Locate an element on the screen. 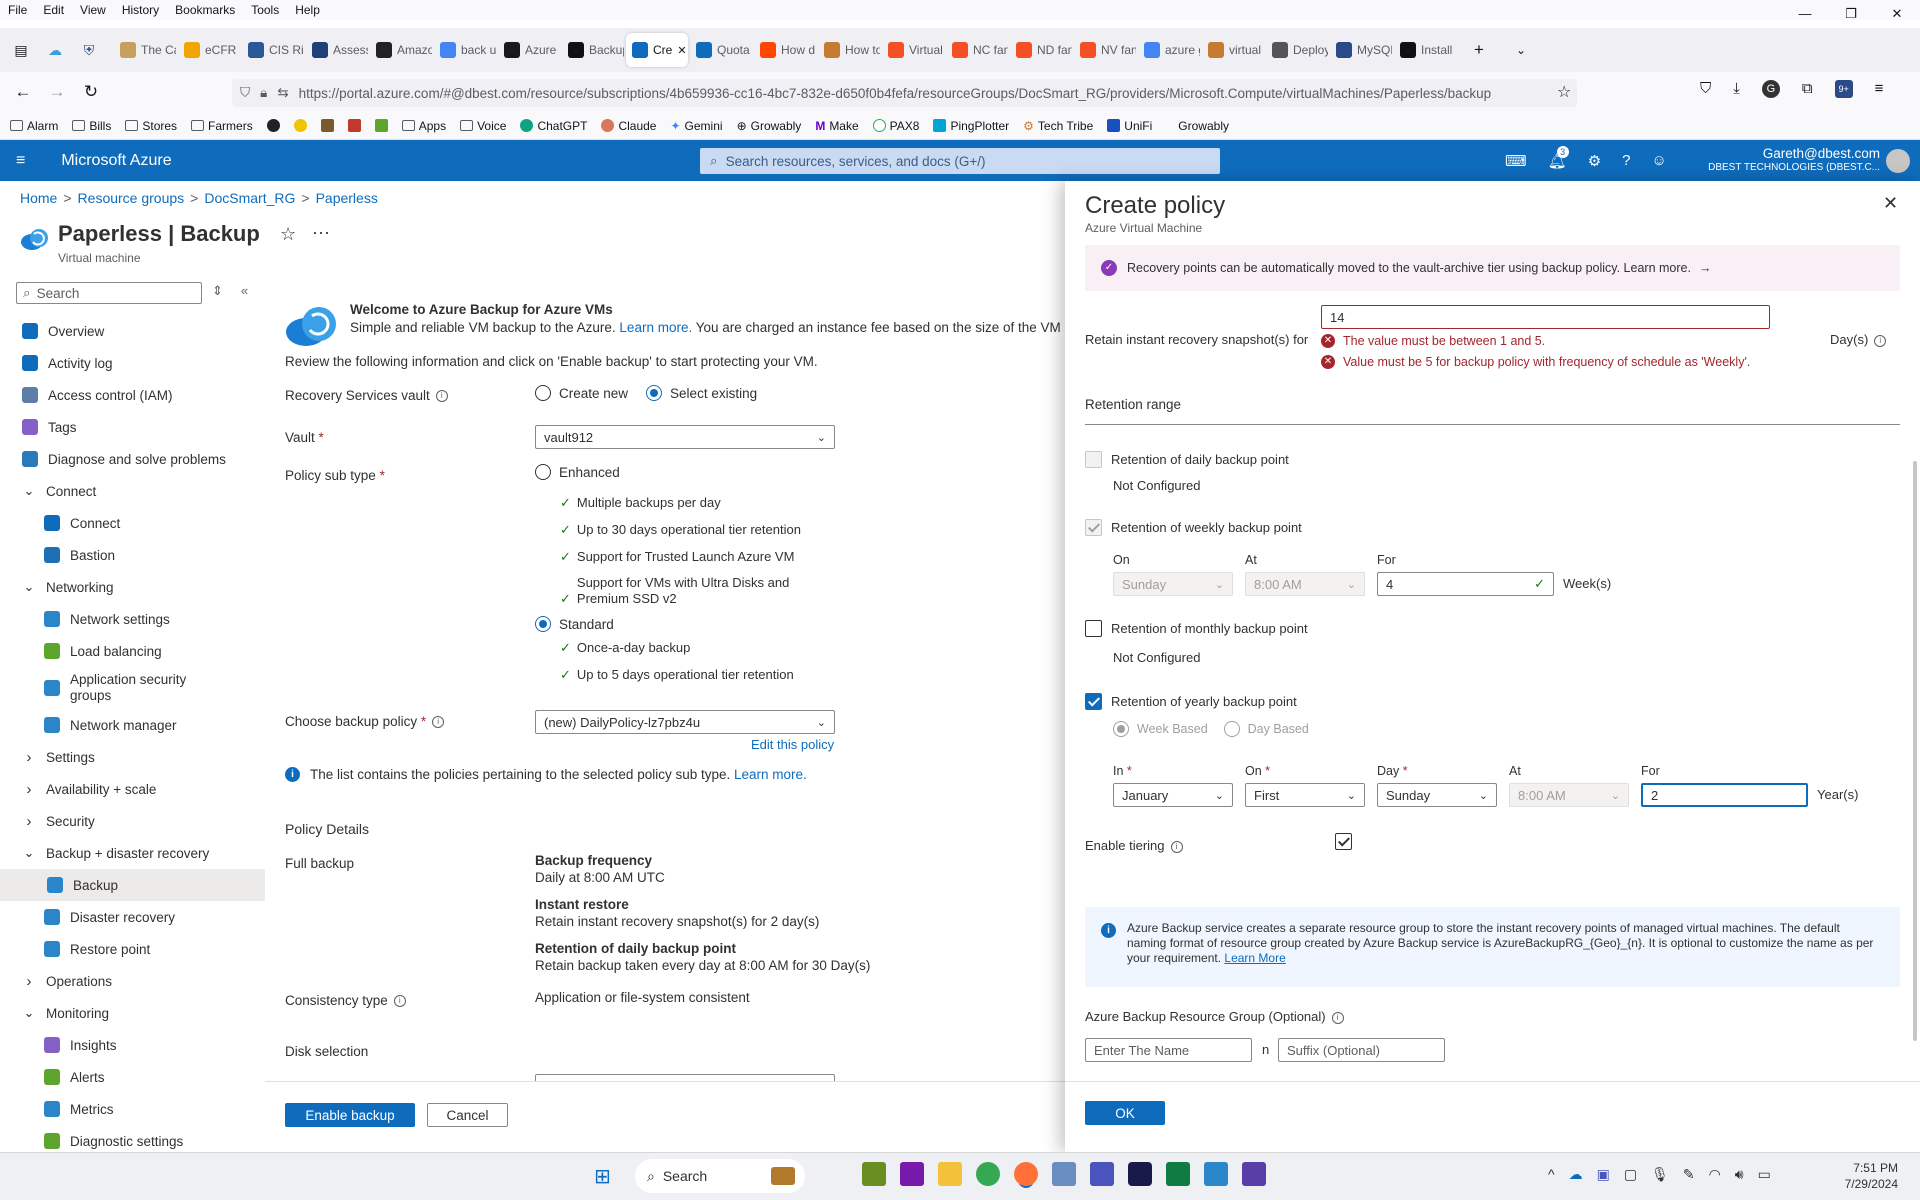  select-existing-radio is located at coordinates (654, 393).